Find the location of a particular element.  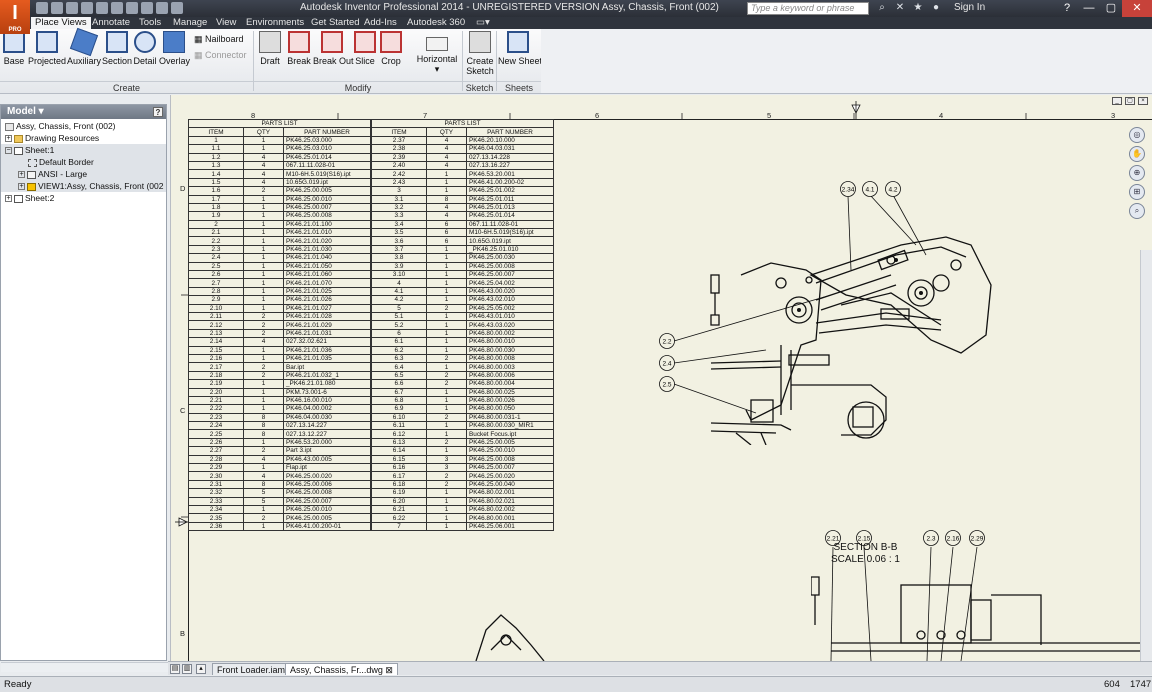

break-out-button: Break Out is located at coordinates (333, 56).